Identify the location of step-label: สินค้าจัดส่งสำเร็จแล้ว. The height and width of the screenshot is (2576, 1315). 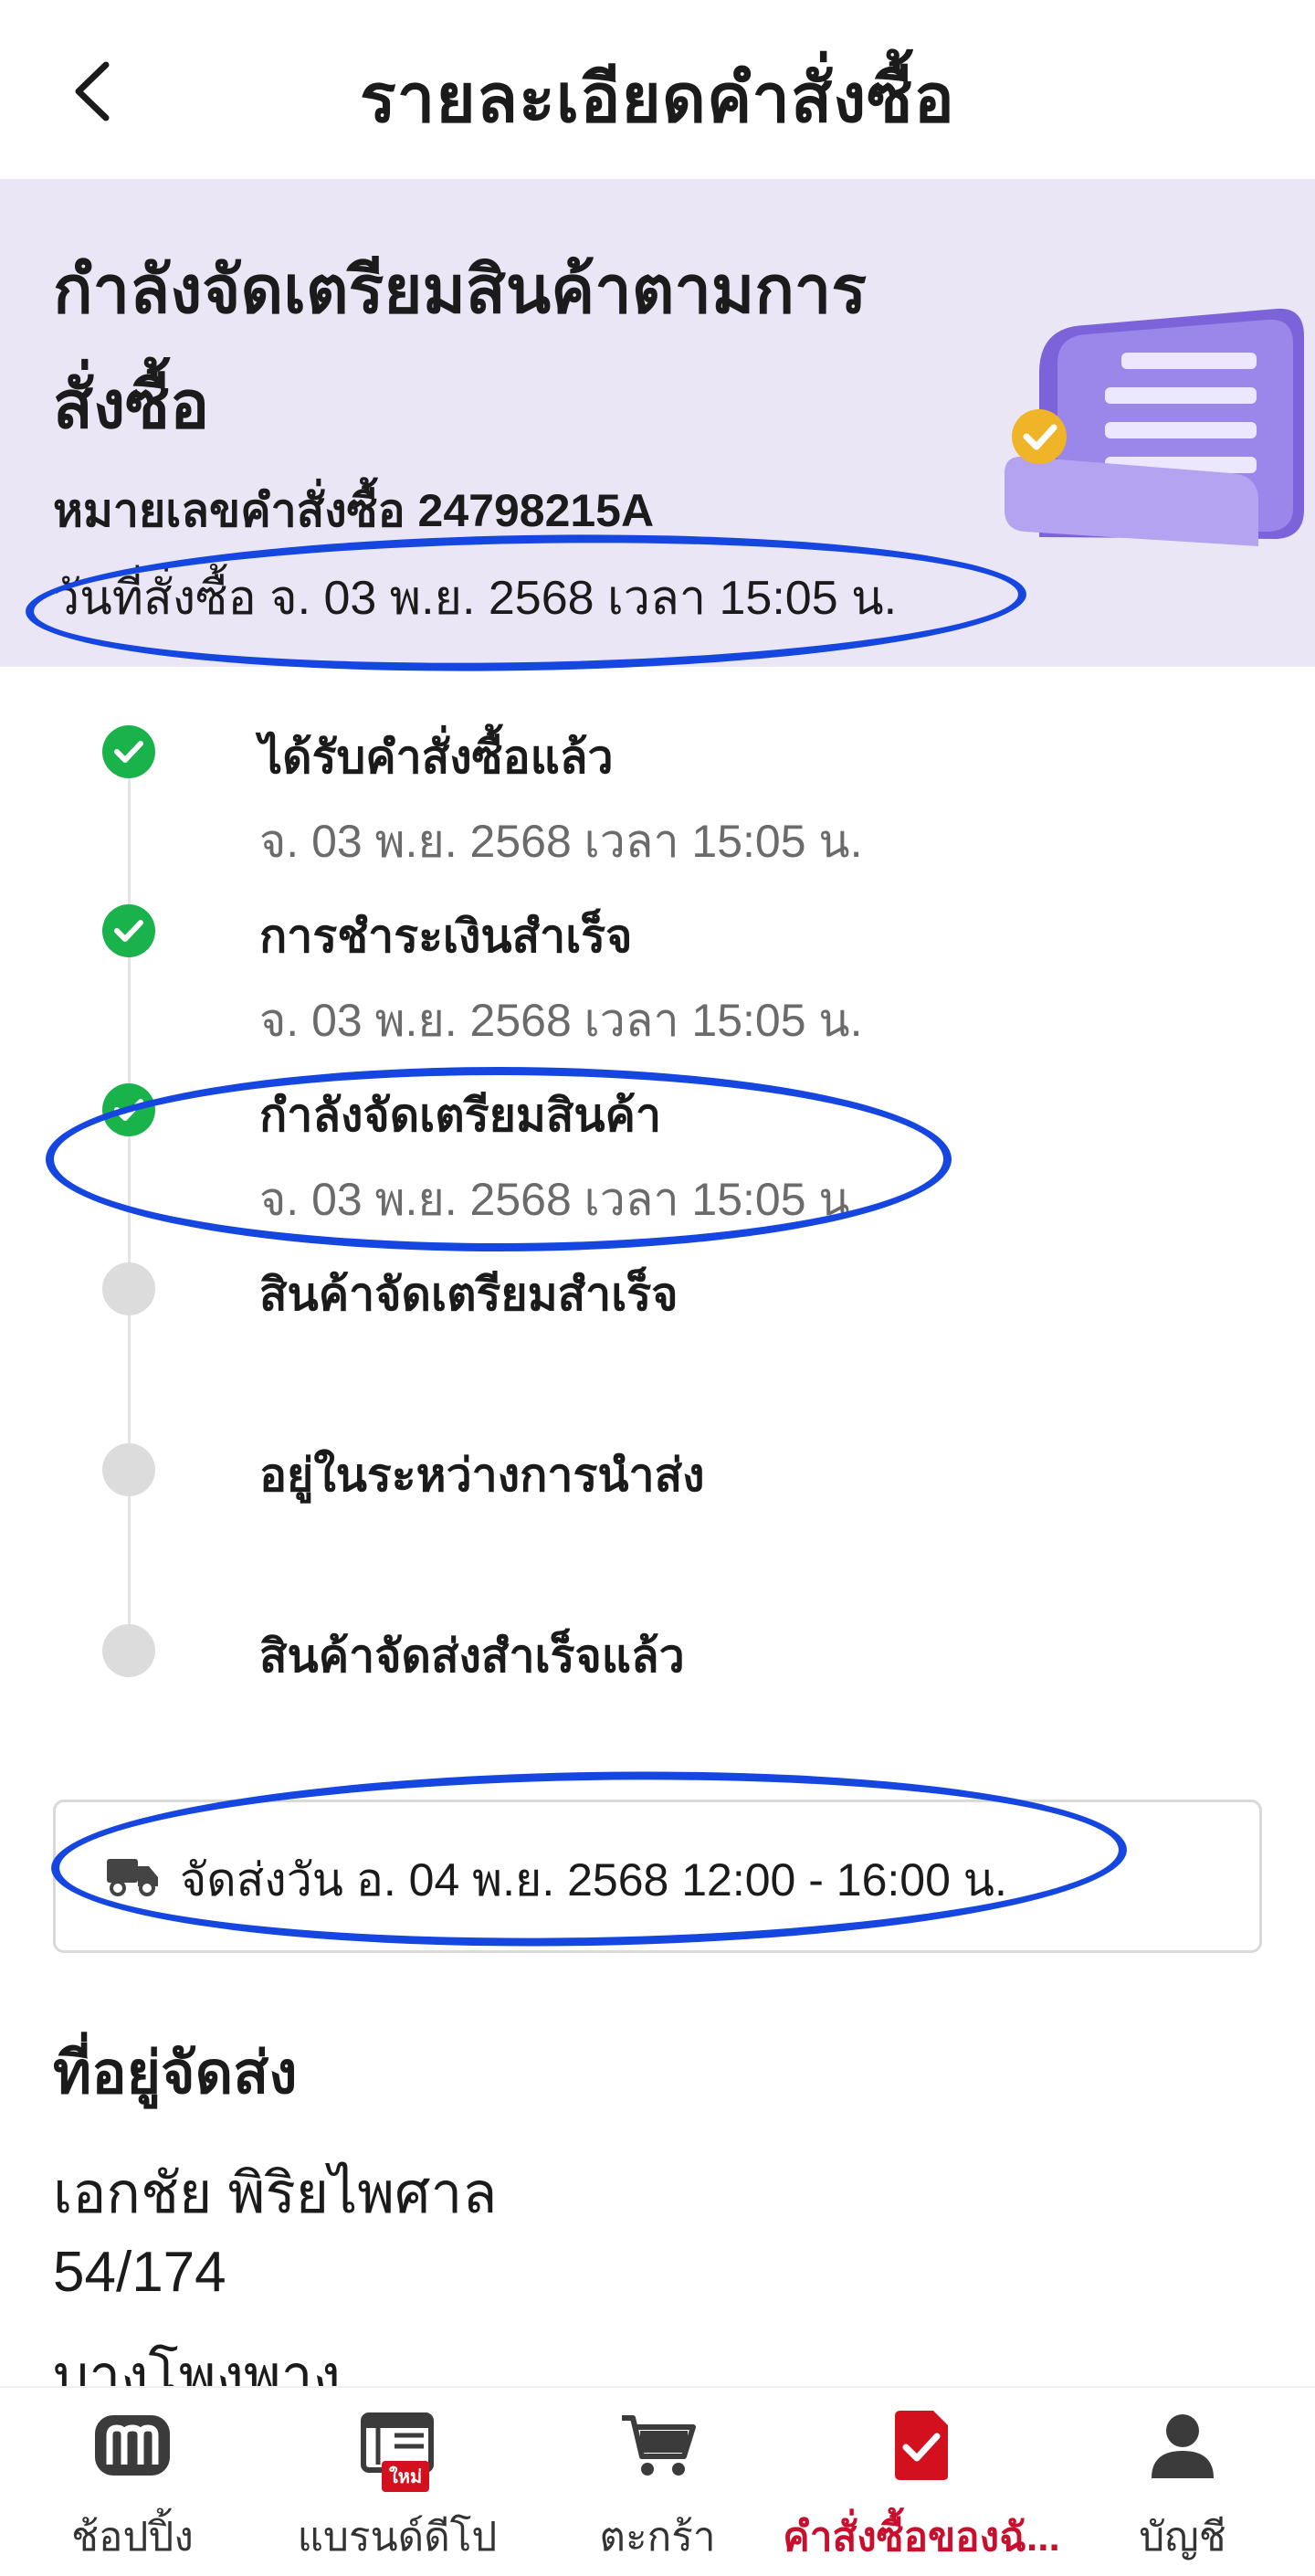
(472, 1656).